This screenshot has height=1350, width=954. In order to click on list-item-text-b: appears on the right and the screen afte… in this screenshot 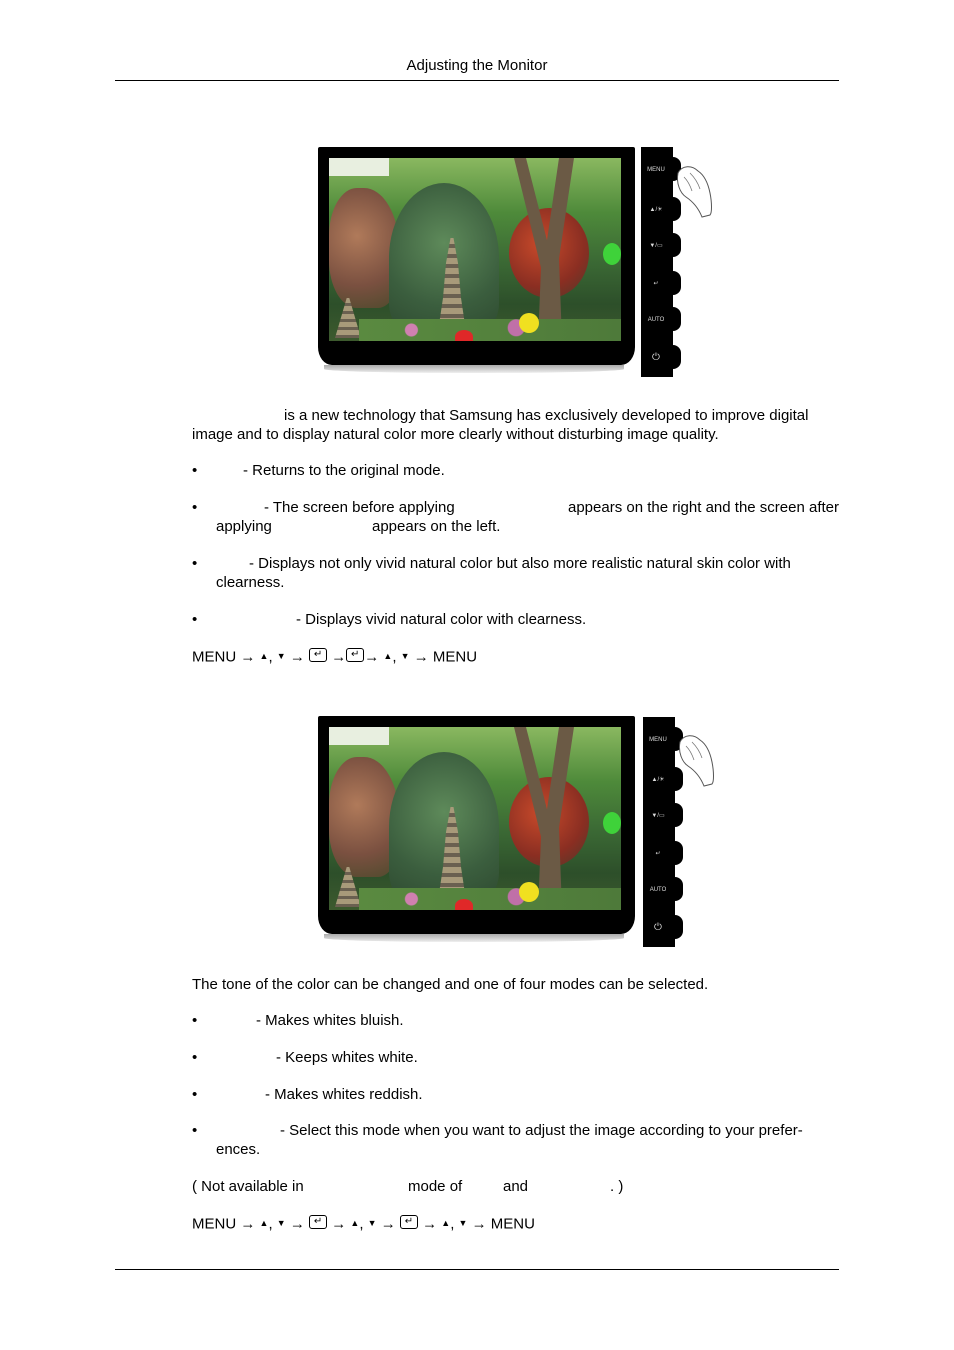, I will do `click(703, 507)`.